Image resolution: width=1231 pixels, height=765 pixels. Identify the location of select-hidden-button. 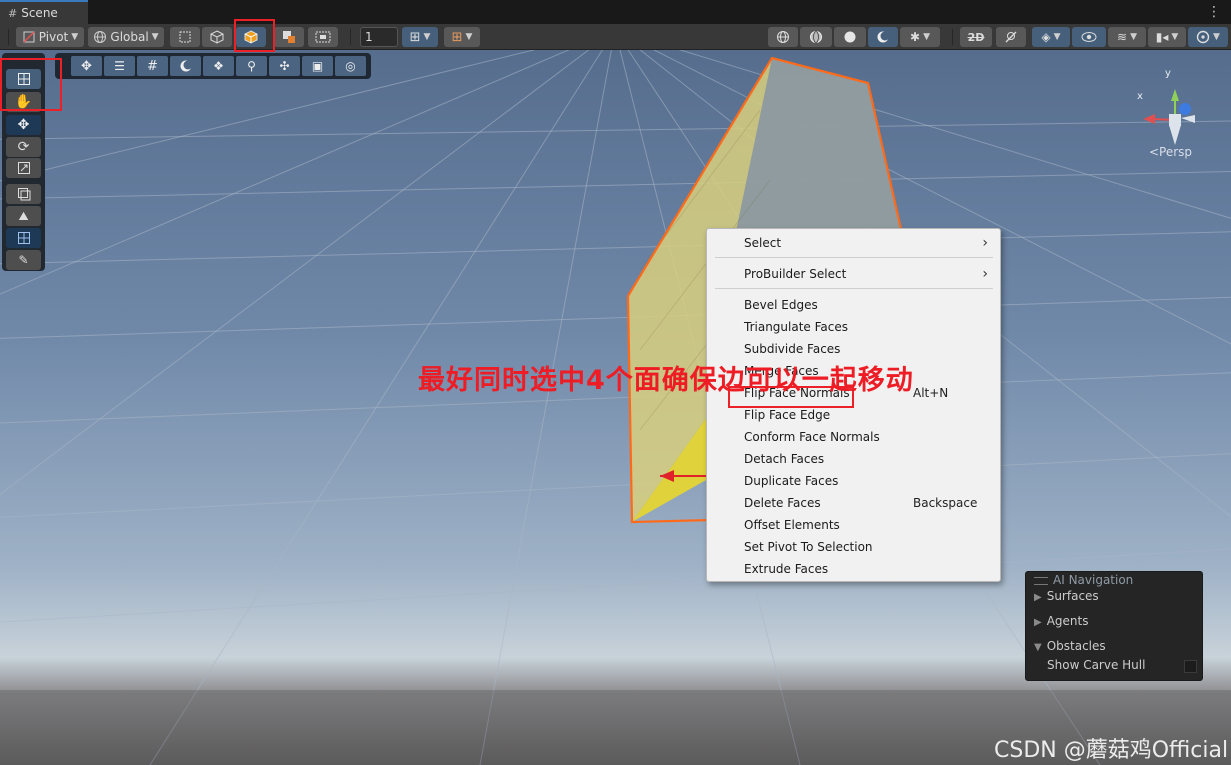
(289, 37).